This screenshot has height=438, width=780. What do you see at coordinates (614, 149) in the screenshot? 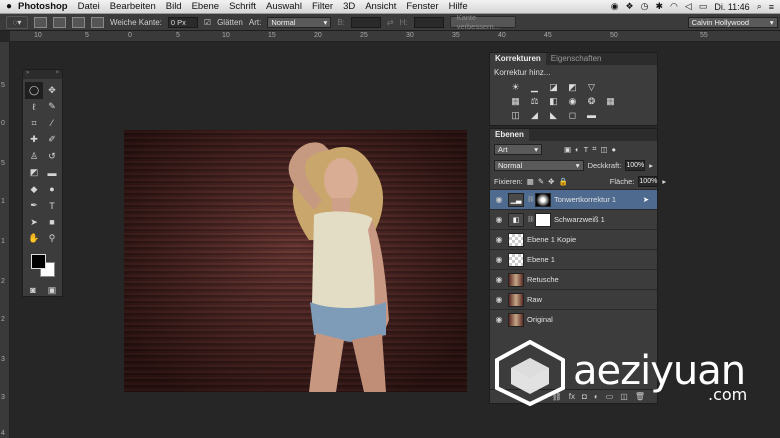
I see `filter-toggle-icon: ●` at bounding box center [614, 149].